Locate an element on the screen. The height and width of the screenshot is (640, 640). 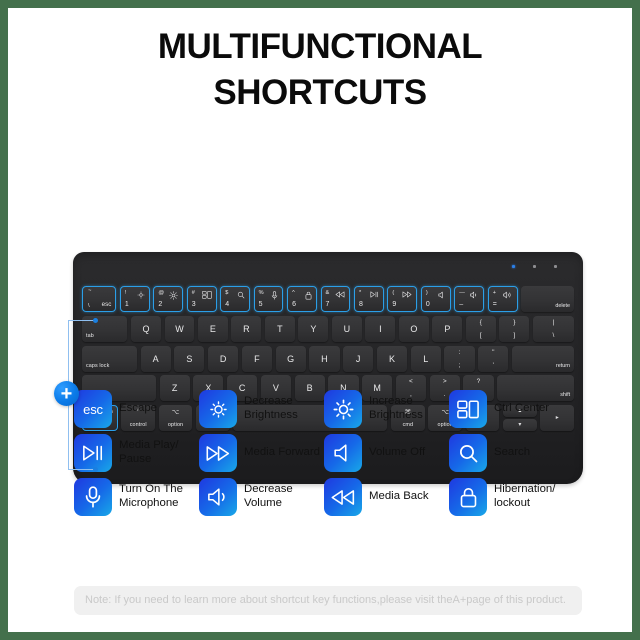
key-equals-label: = is located at coordinates (494, 305).